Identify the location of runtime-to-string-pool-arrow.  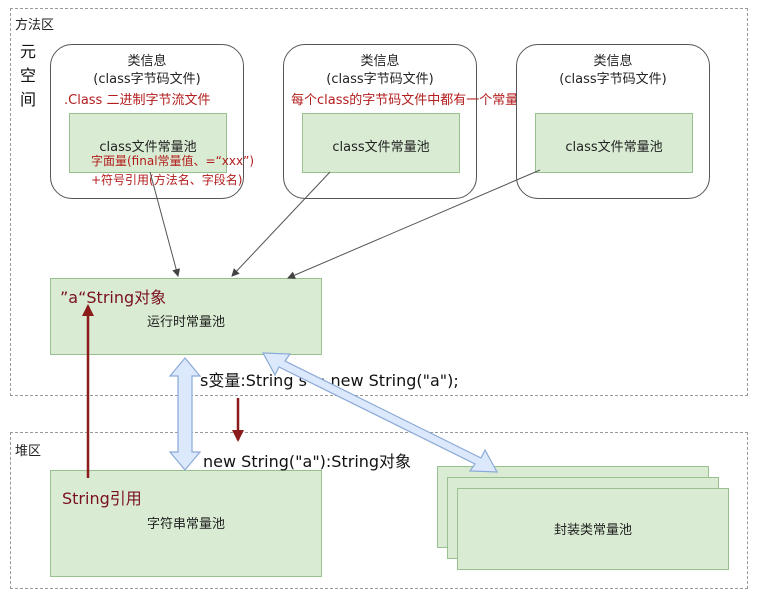
(185, 414).